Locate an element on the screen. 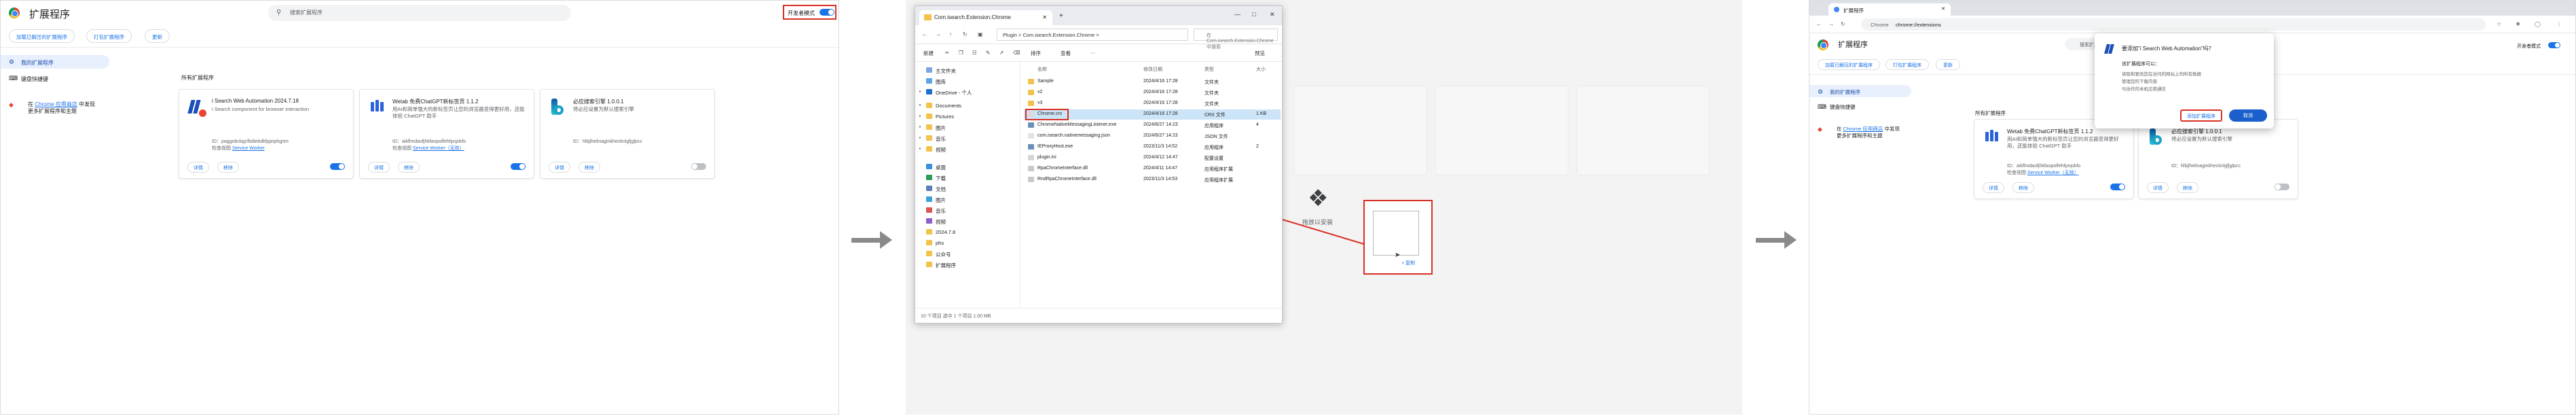 Image resolution: width=2576 pixels, height=416 pixels. file-row: v2 2024/4/16 17:28 文件夹 is located at coordinates (1152, 93).